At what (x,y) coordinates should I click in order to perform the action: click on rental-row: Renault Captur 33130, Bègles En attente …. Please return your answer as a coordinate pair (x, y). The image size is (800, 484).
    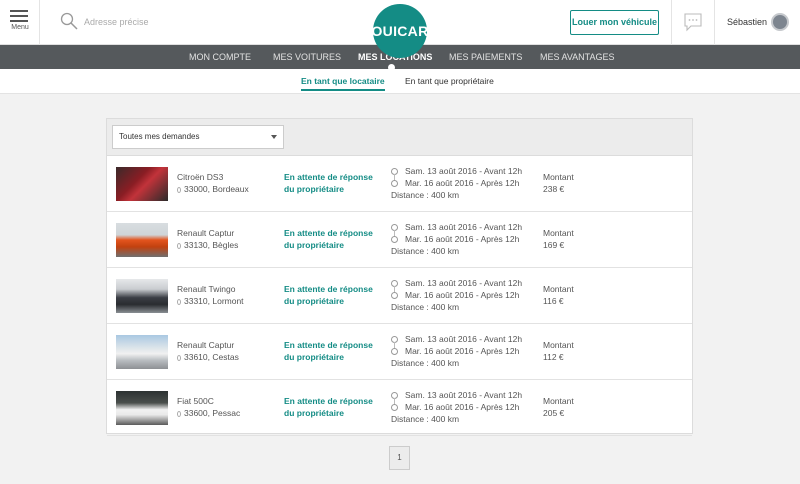
    Looking at the image, I should click on (399, 240).